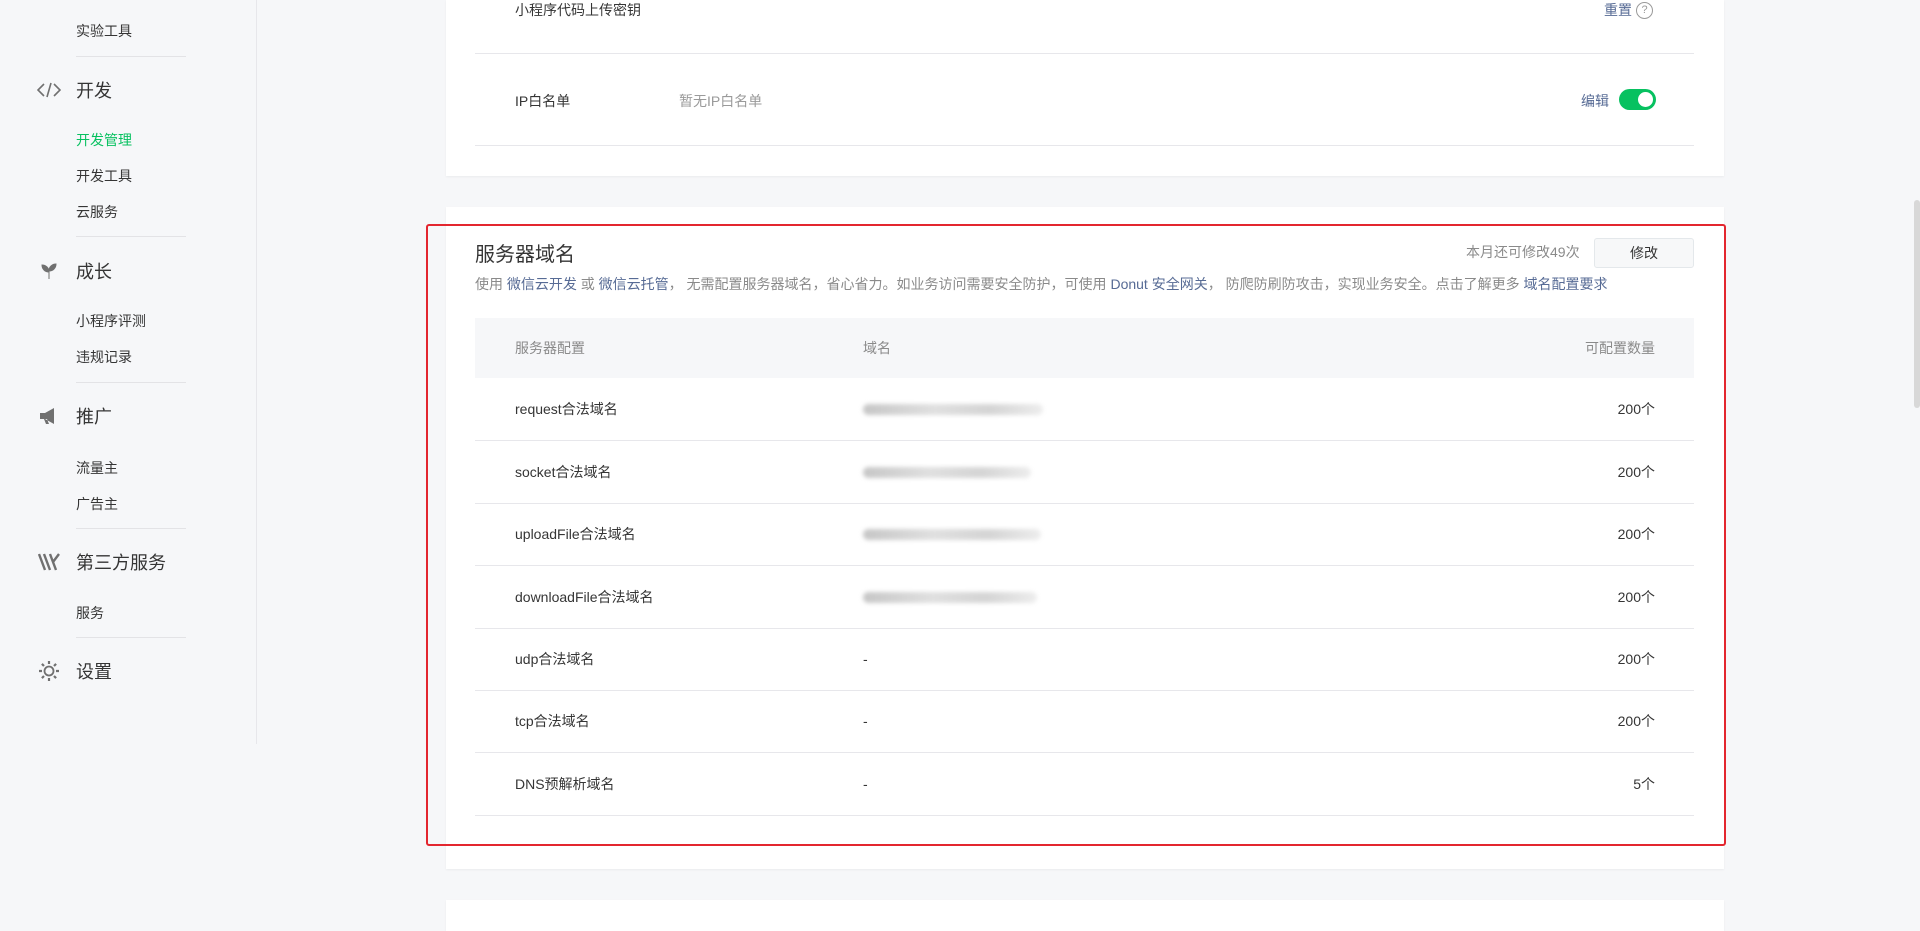  Describe the element at coordinates (1595, 101) in the screenshot. I see `edit-ip-link: 编辑` at that location.